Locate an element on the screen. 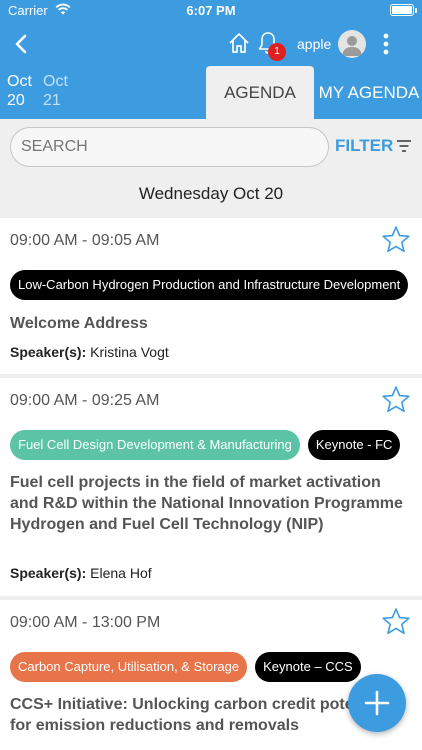 The image size is (422, 750). plus-icon is located at coordinates (377, 703).